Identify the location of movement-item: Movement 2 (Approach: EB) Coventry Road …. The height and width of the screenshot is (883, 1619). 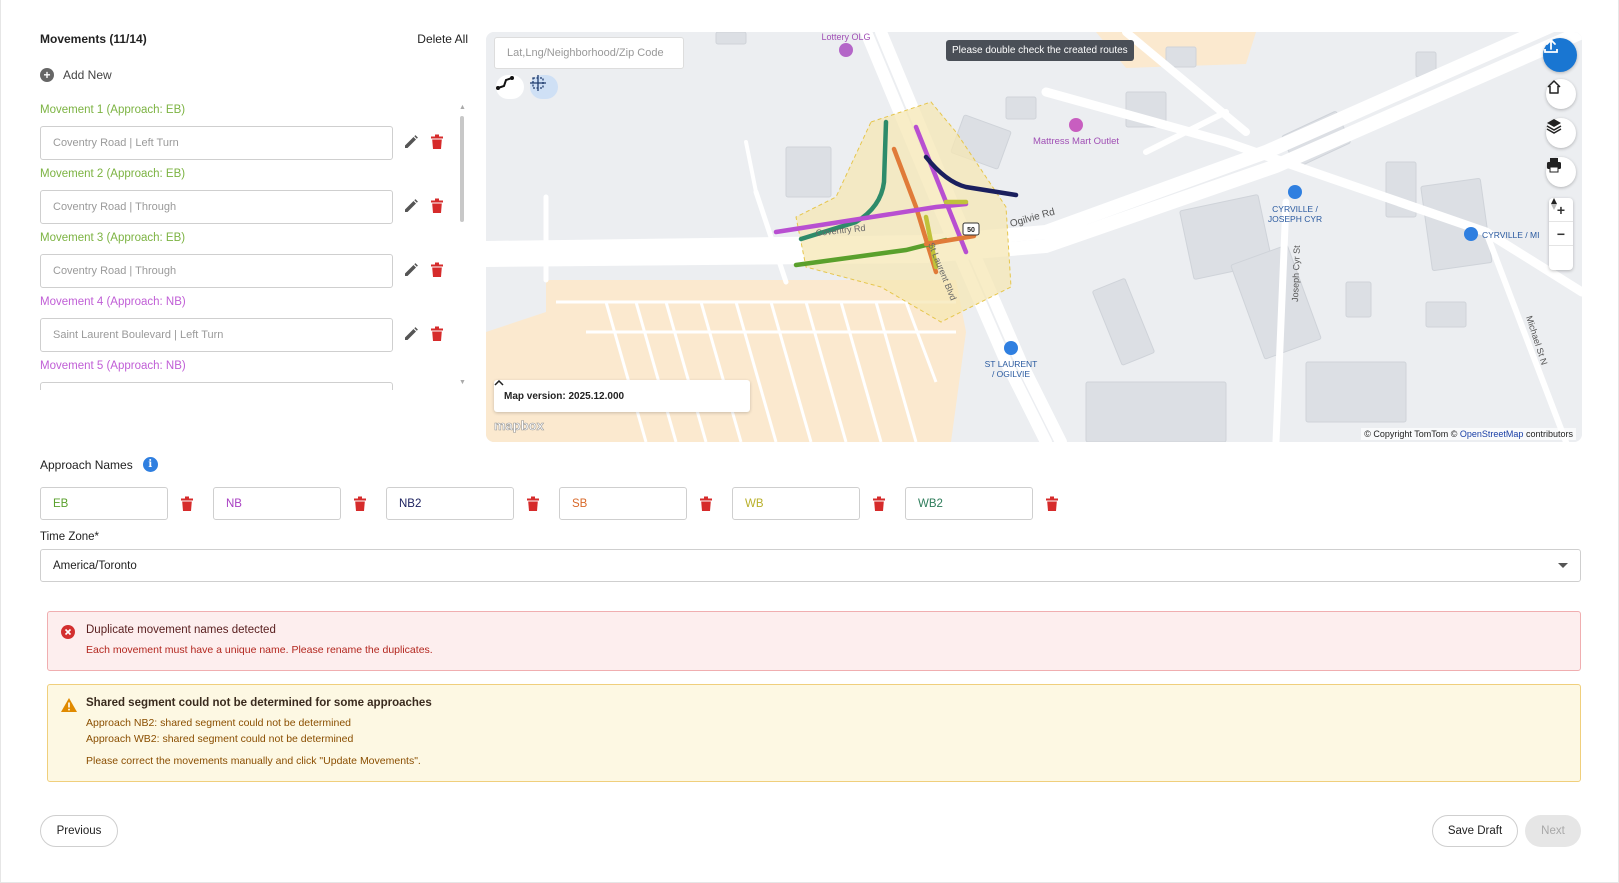
(245, 196).